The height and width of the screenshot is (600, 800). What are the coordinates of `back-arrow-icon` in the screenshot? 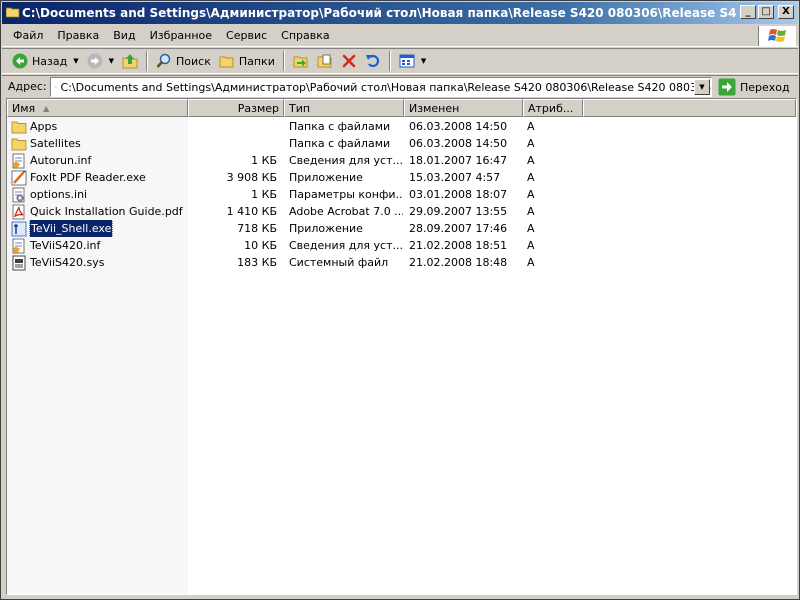 It's located at (20, 61).